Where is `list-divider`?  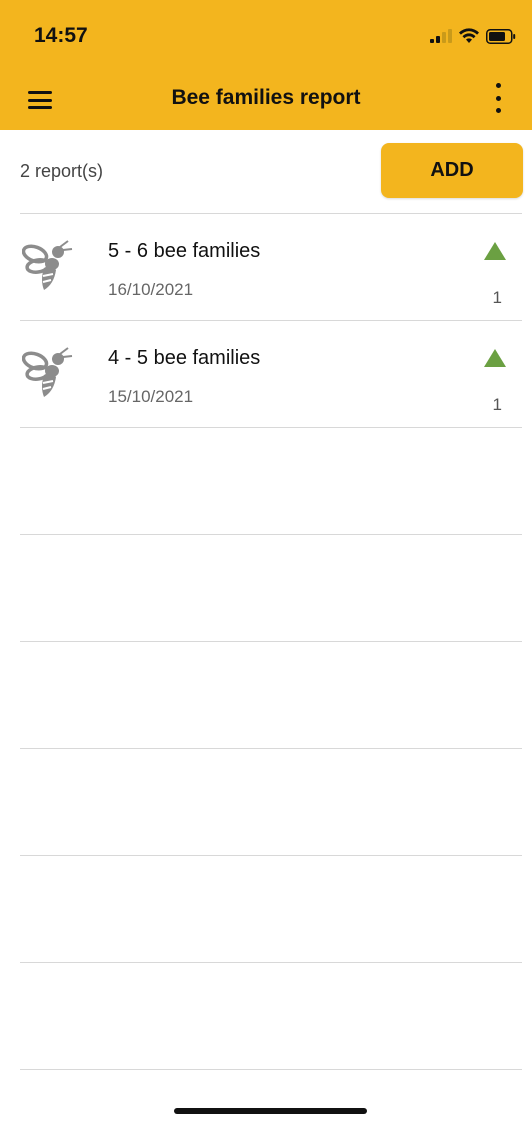
list-divider is located at coordinates (271, 1069).